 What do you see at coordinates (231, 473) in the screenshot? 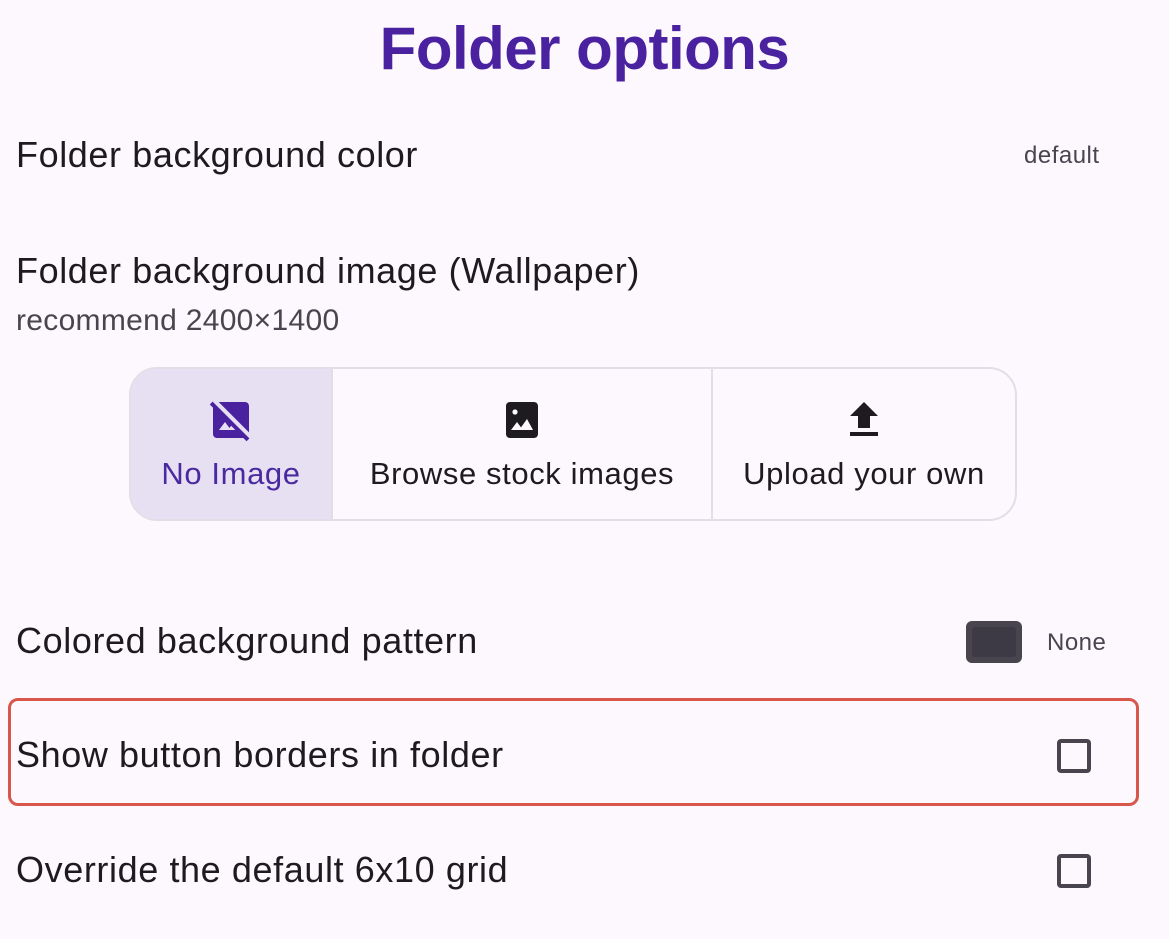
I see `no-image-label: No Image` at bounding box center [231, 473].